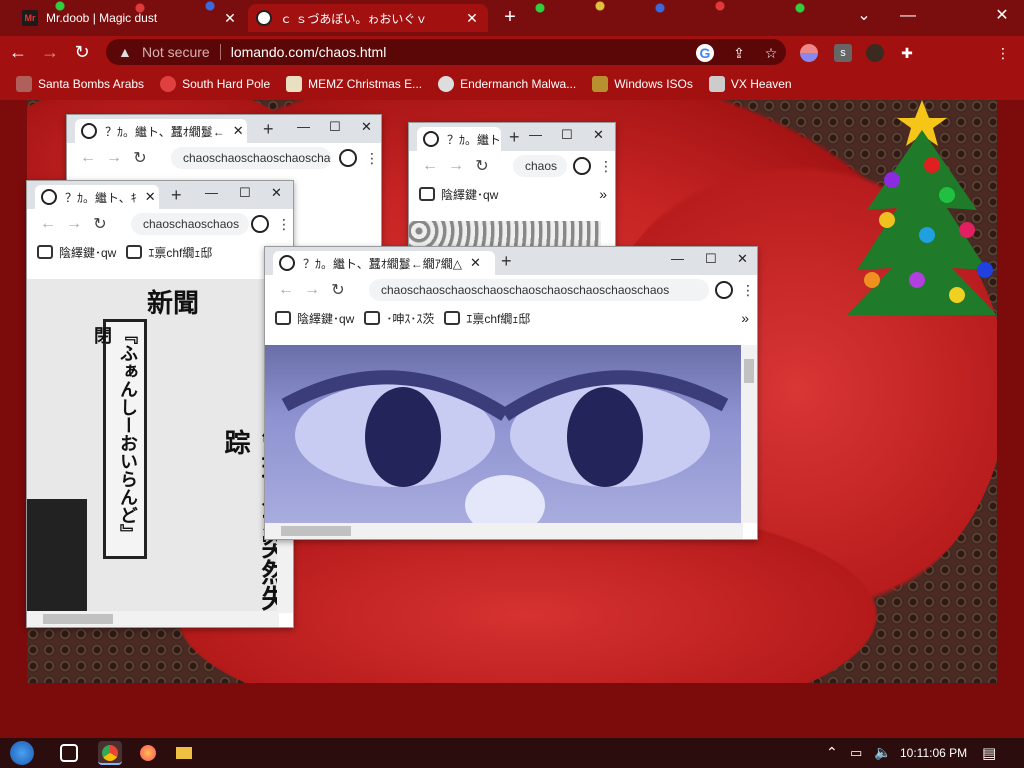  What do you see at coordinates (832, 752) in the screenshot?
I see `chevron-up-icon: ⌃` at bounding box center [832, 752].